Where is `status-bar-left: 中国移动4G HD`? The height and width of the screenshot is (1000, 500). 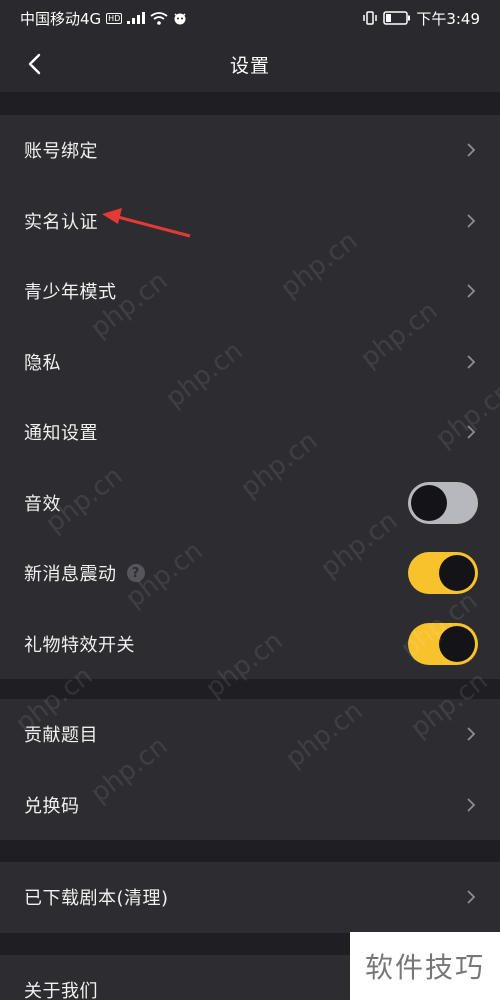 status-bar-left: 中国移动4G HD is located at coordinates (103, 18).